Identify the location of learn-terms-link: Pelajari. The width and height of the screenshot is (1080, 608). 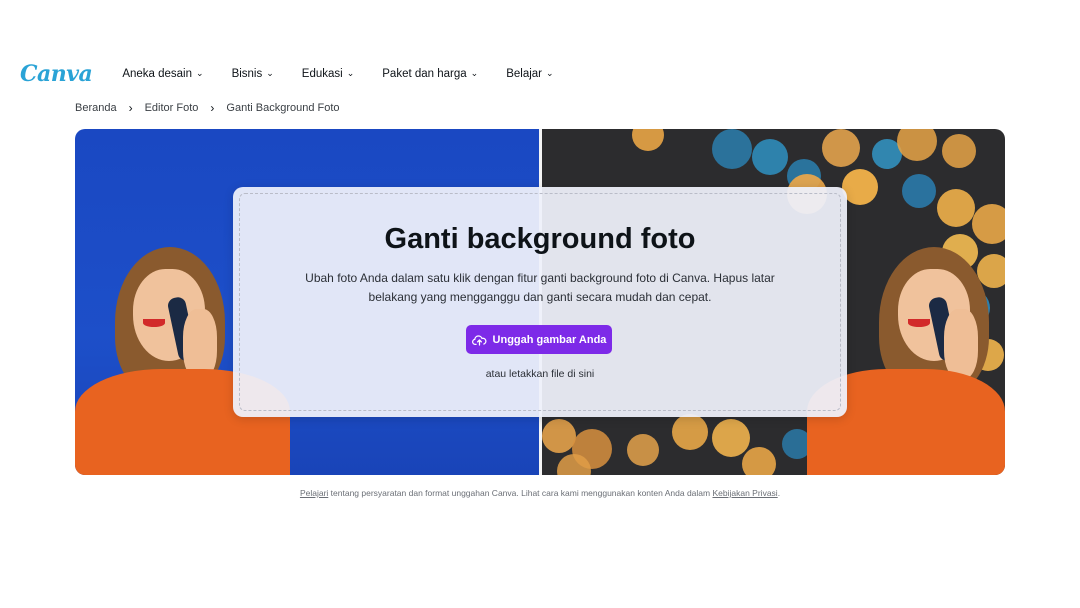
(314, 493).